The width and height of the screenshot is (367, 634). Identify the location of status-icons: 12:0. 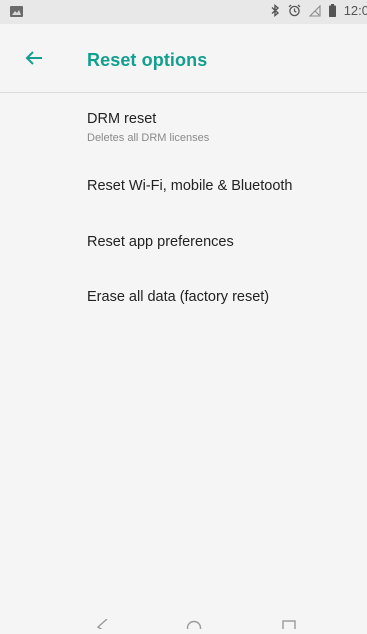
(319, 10).